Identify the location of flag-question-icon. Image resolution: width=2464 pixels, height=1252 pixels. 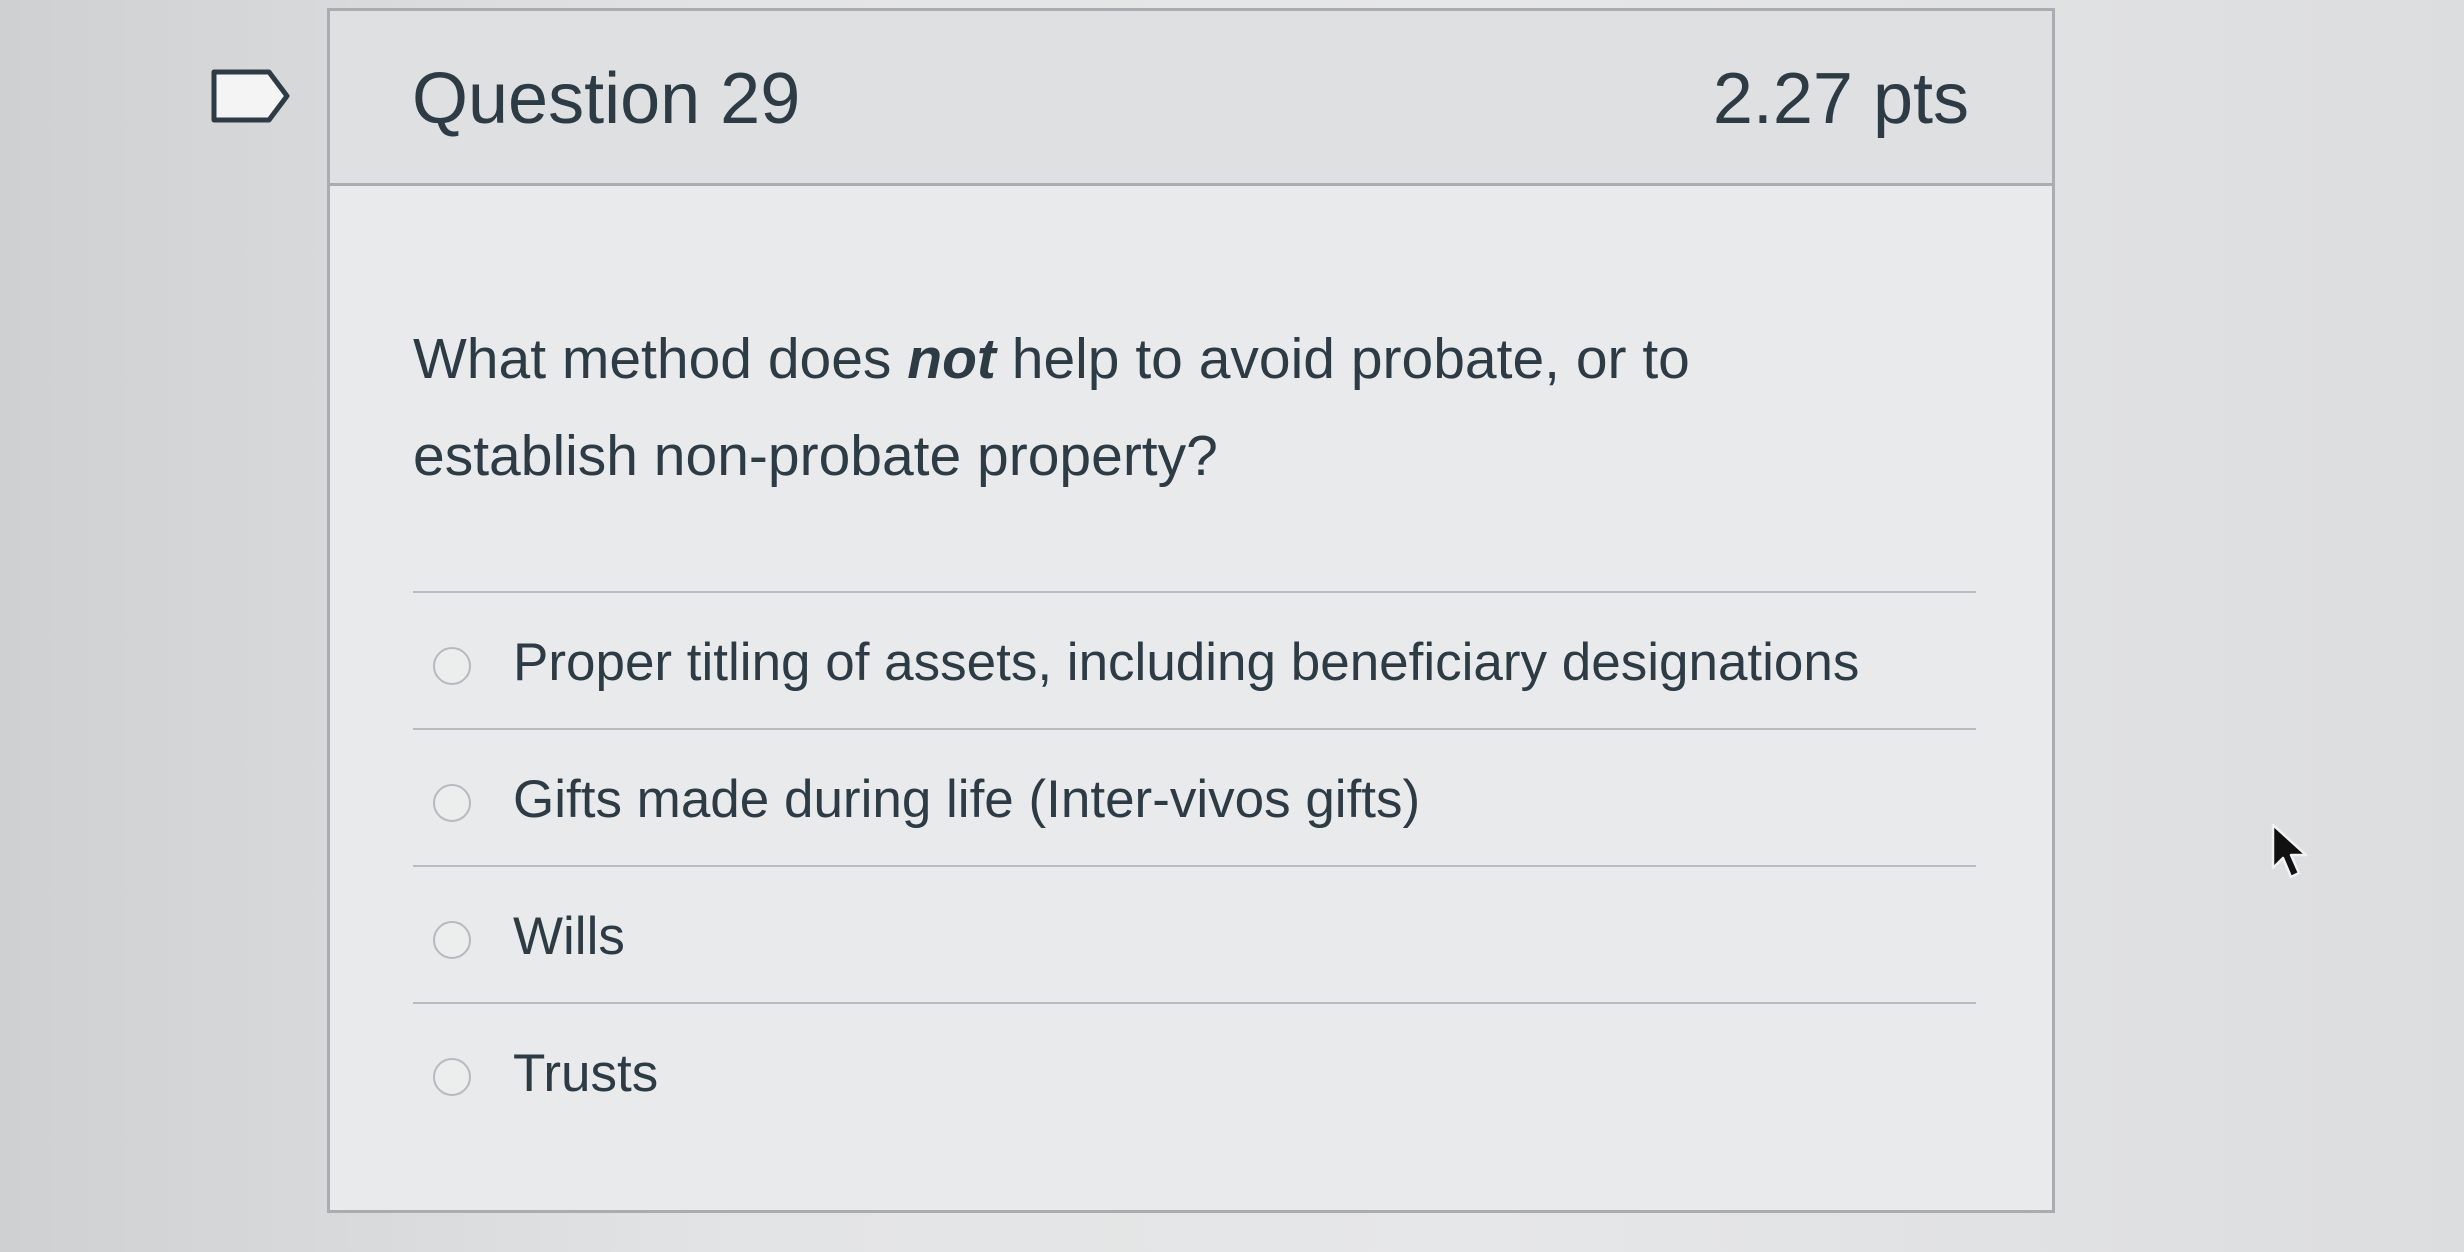
(251, 96).